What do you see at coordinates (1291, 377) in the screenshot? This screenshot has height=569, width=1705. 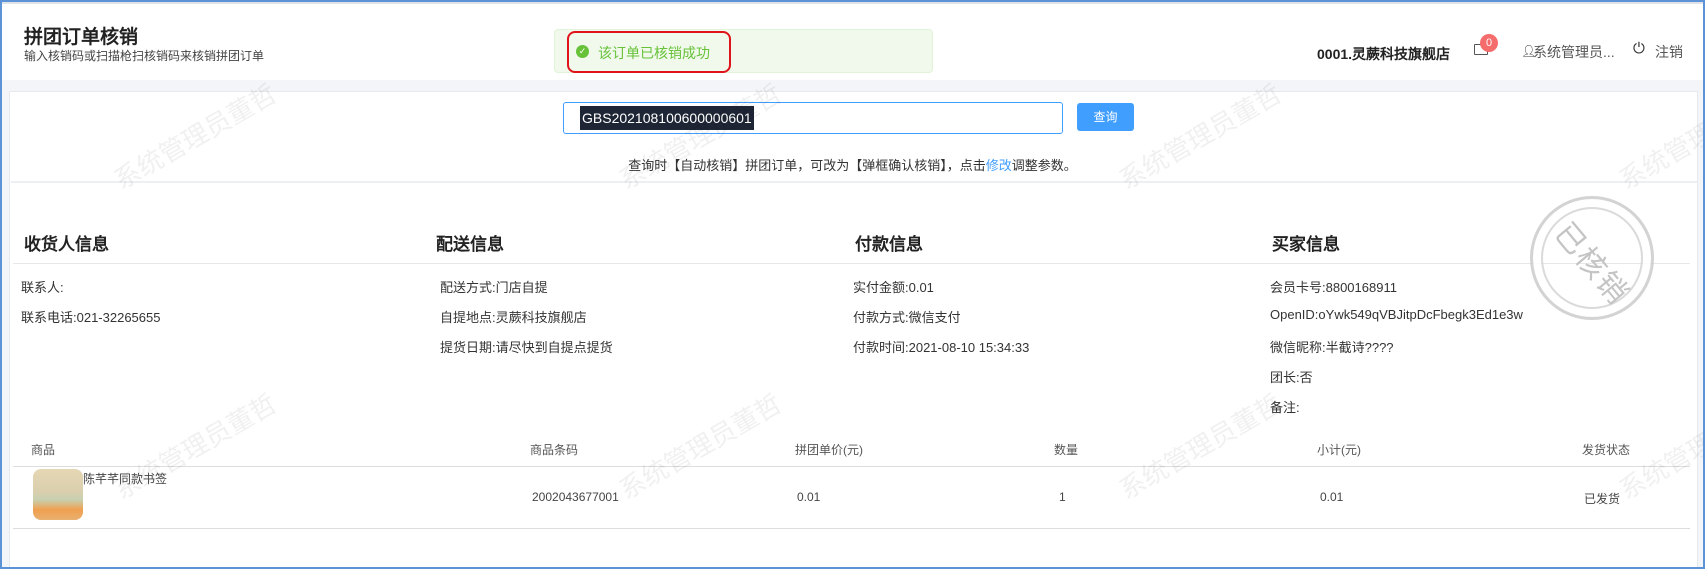 I see `group-leader: 团长:否` at bounding box center [1291, 377].